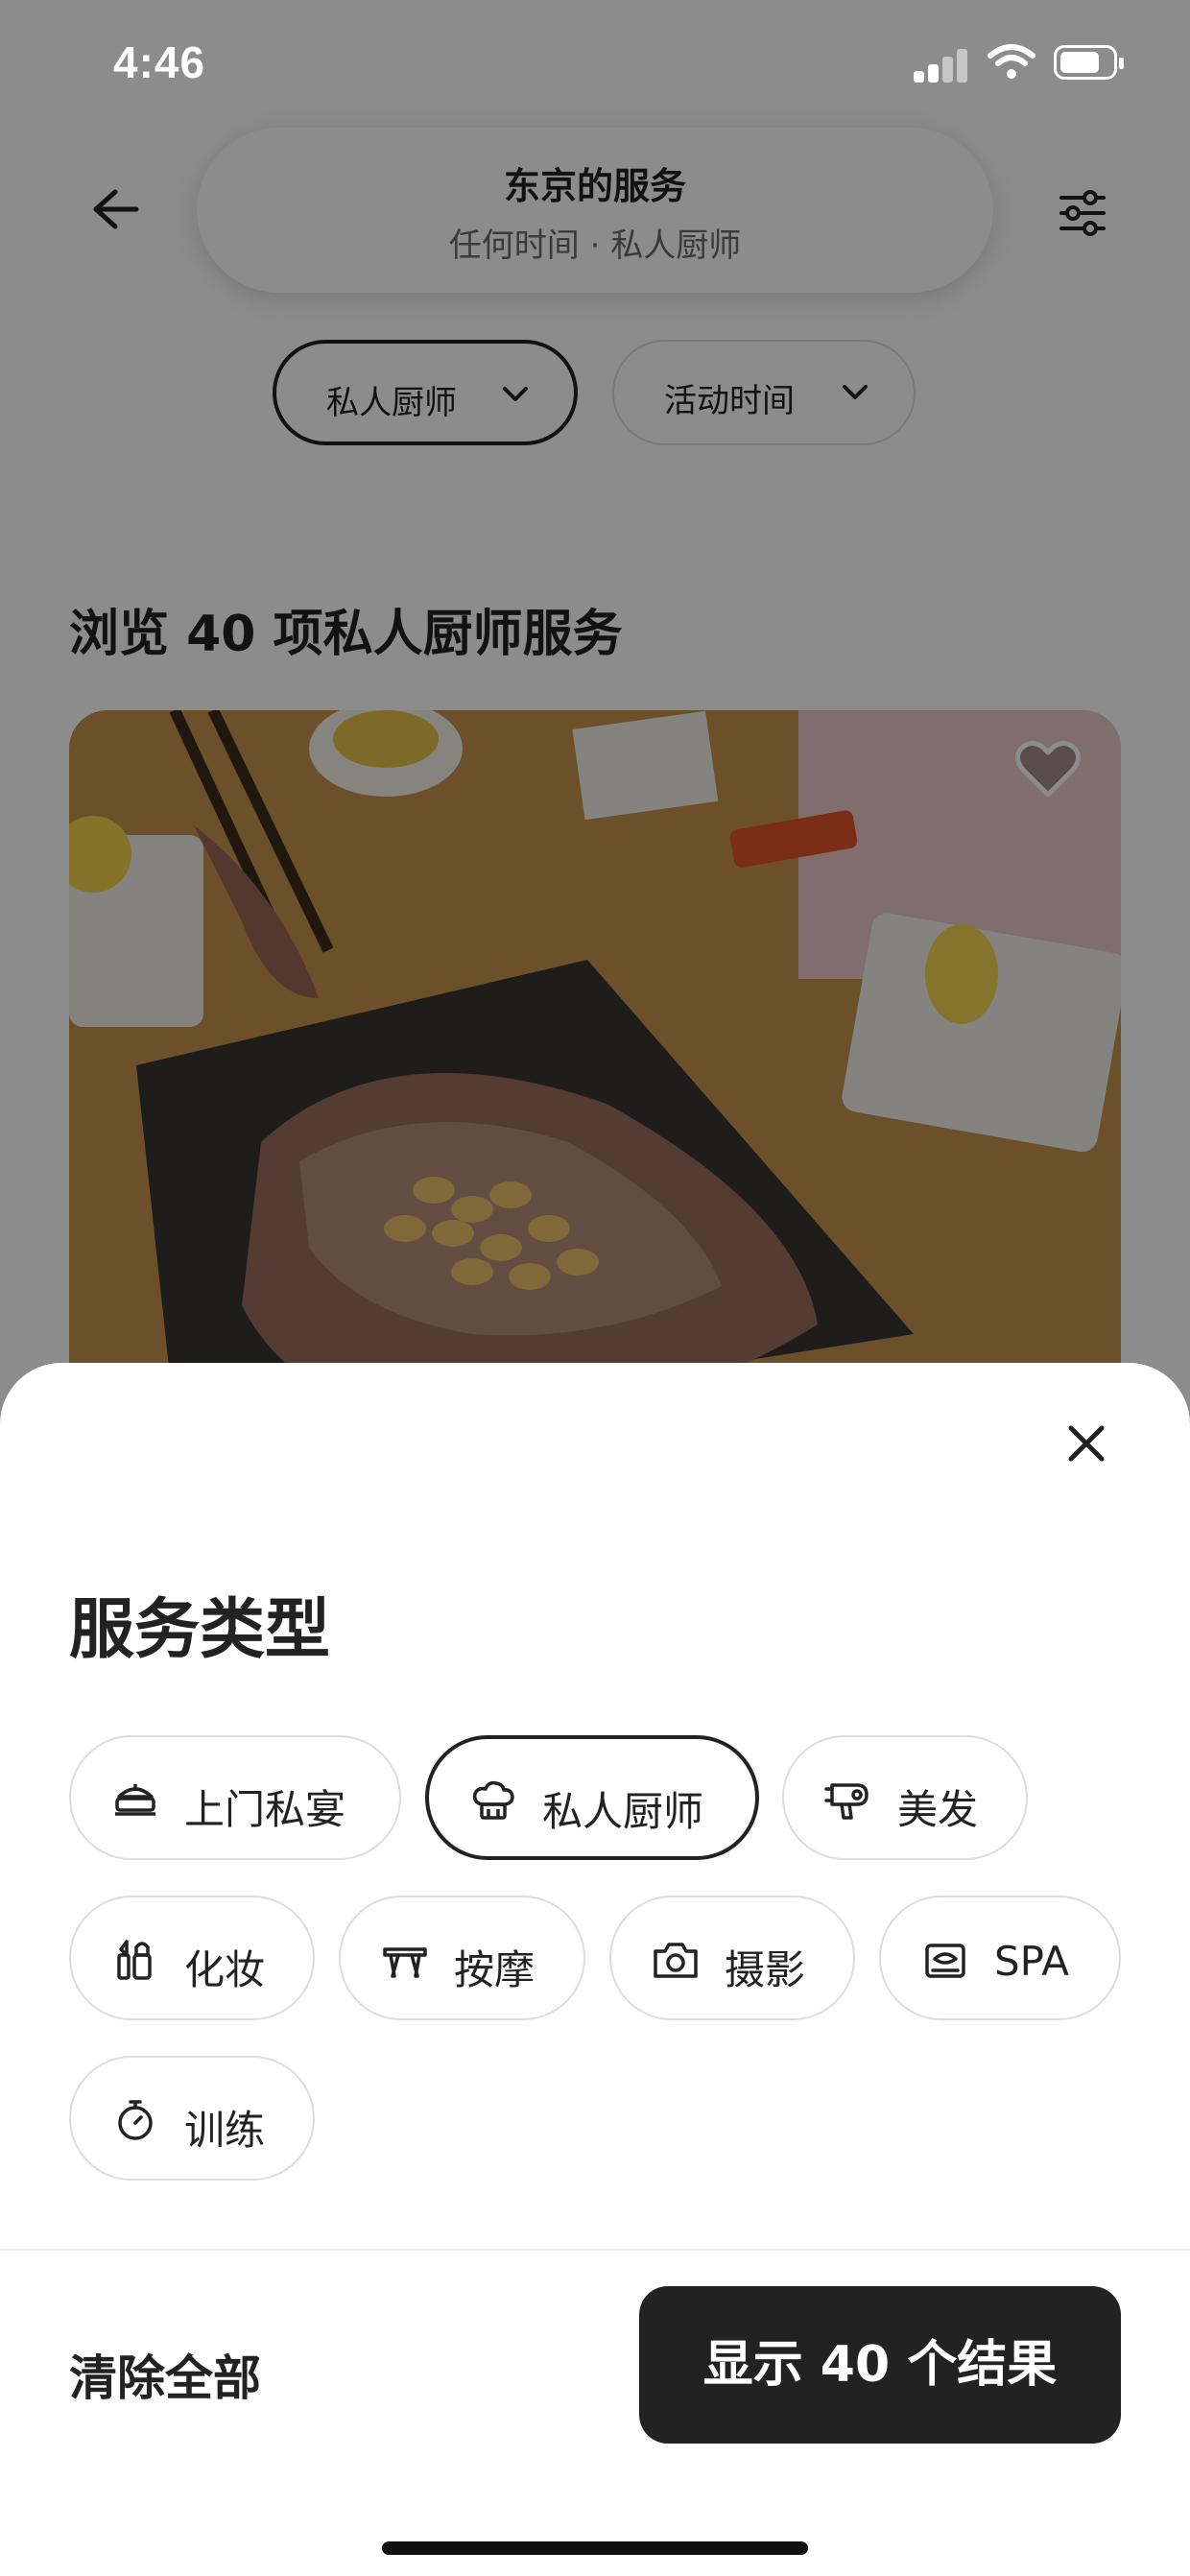 Image resolution: width=1190 pixels, height=2576 pixels. I want to click on massage-table-icon, so click(405, 1962).